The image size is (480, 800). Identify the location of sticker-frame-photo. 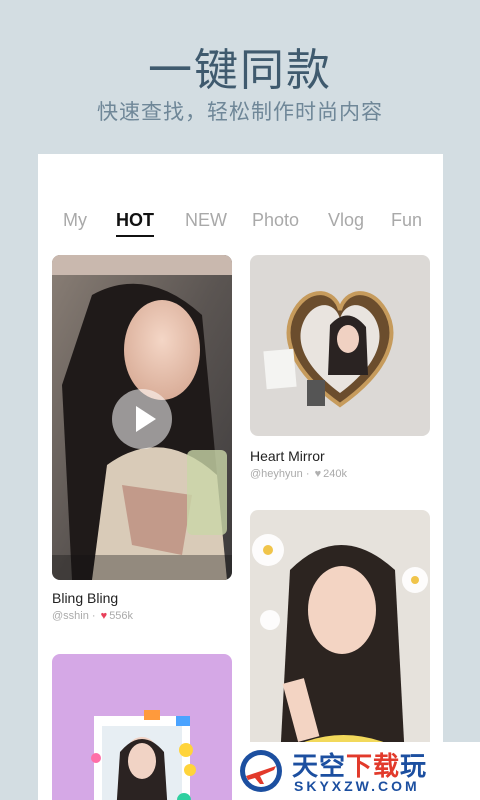
(142, 727).